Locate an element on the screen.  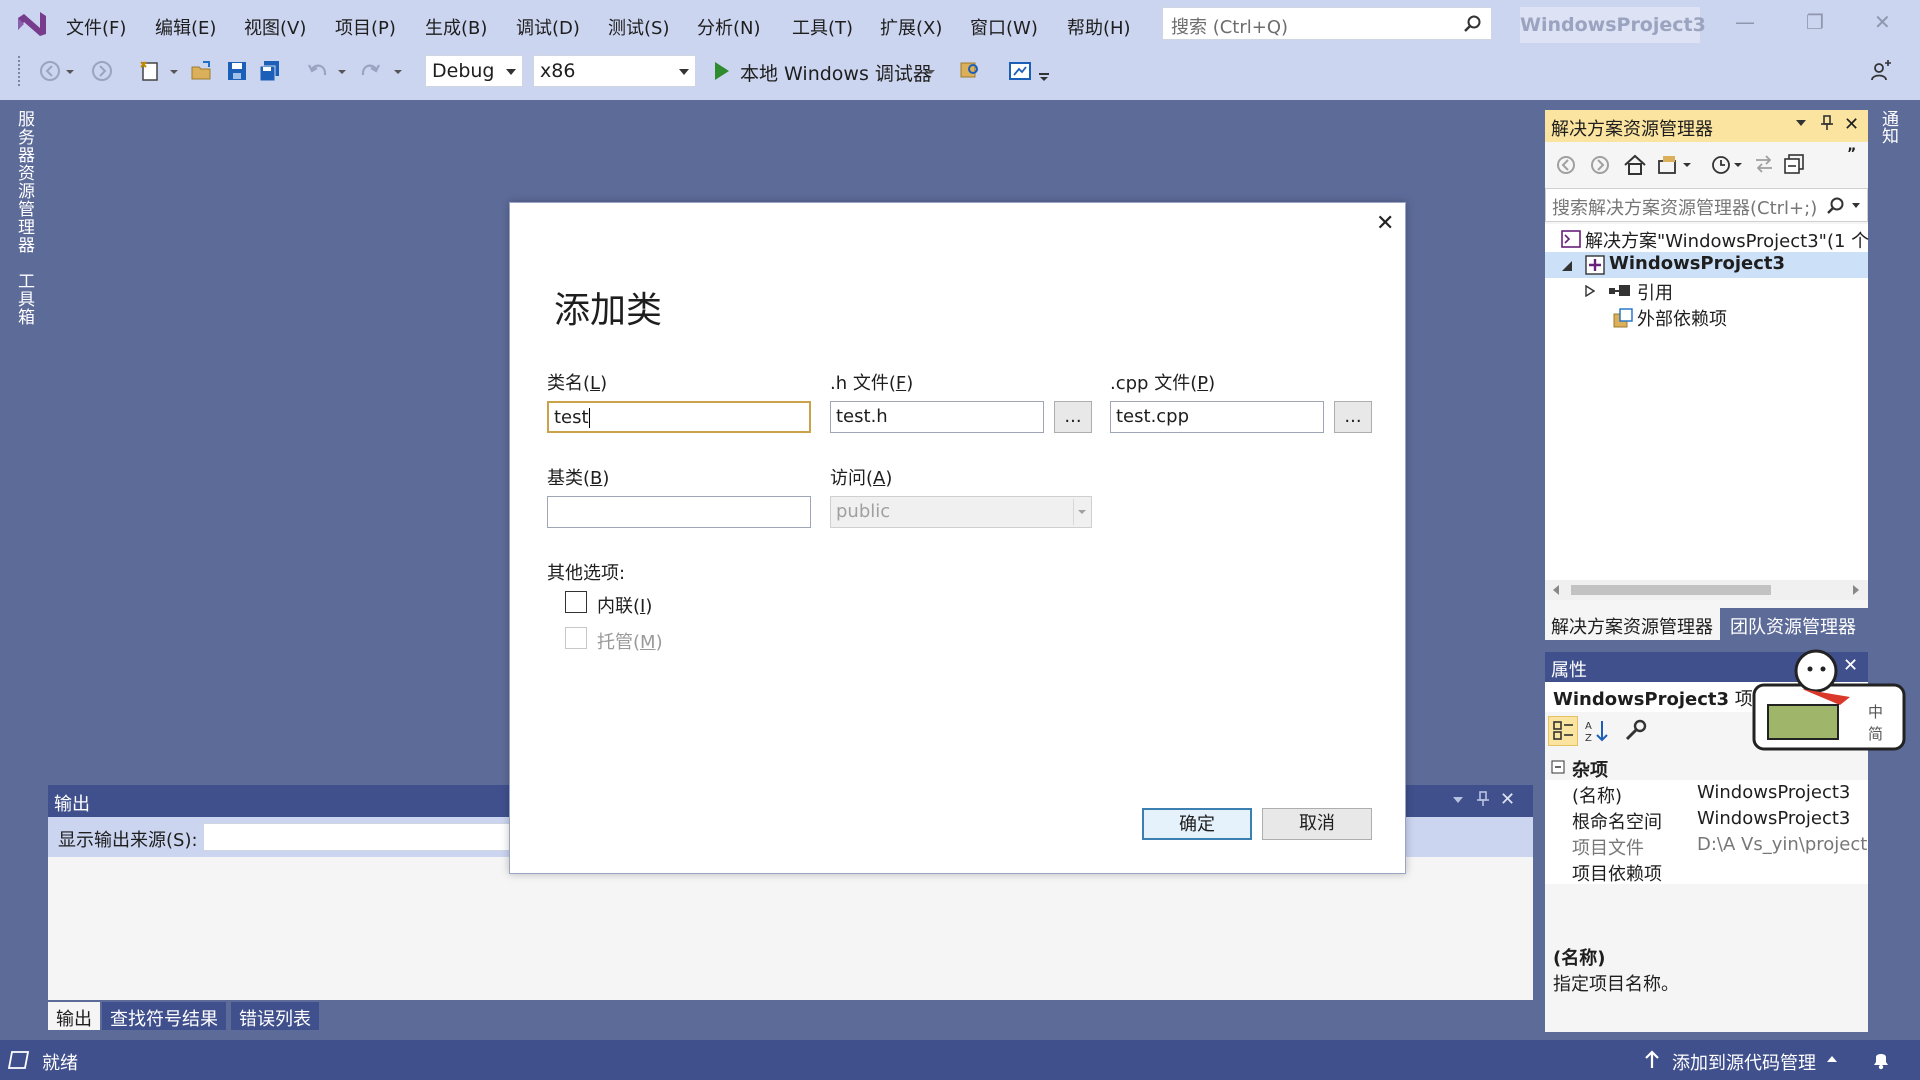
close-window-icon: ✕ is located at coordinates (1882, 22).